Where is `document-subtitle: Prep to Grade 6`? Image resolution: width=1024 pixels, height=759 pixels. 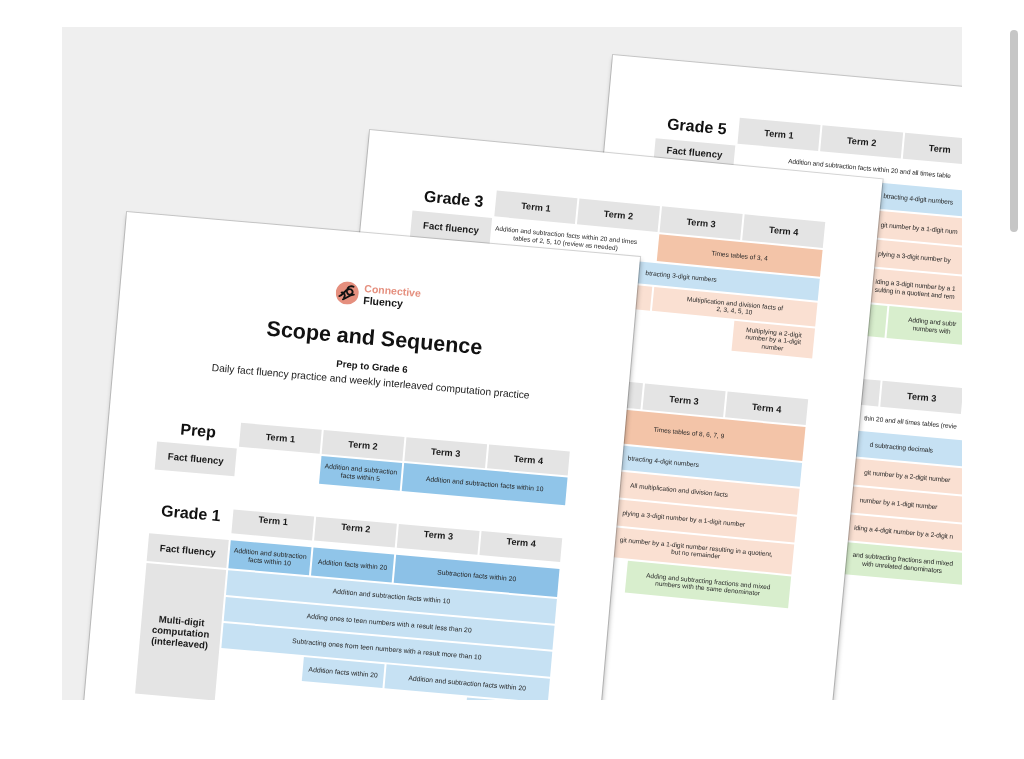
document-subtitle: Prep to Grade 6 is located at coordinates (372, 366).